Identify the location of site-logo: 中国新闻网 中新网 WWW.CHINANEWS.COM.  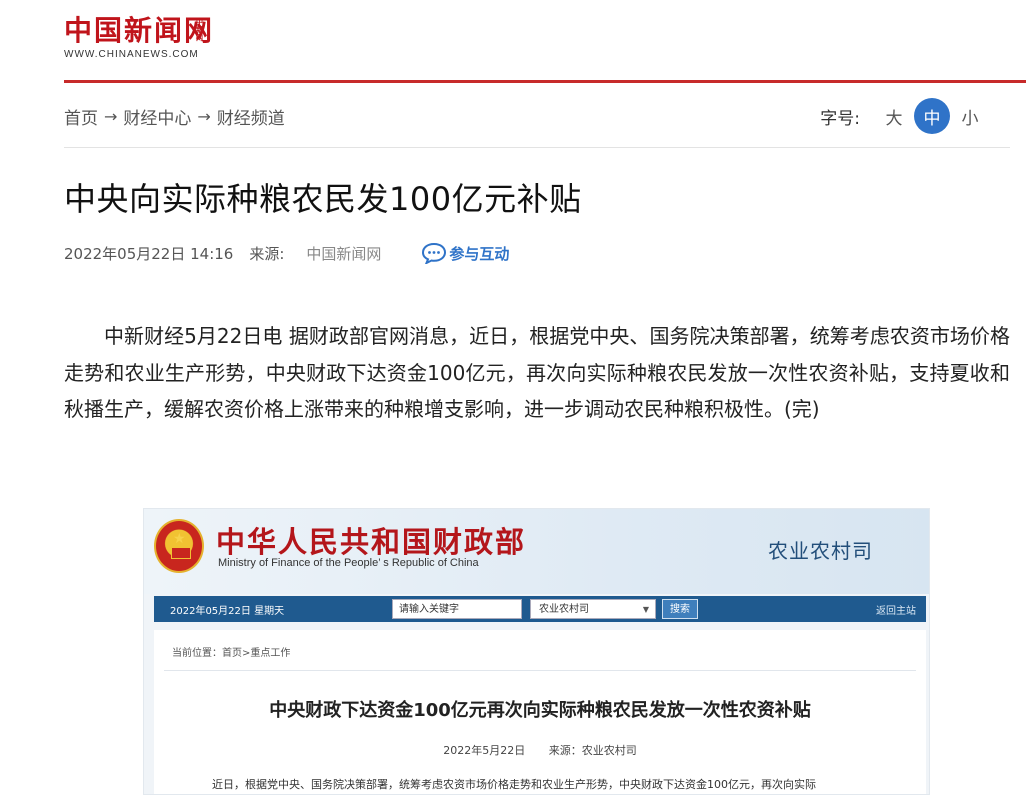
(164, 39).